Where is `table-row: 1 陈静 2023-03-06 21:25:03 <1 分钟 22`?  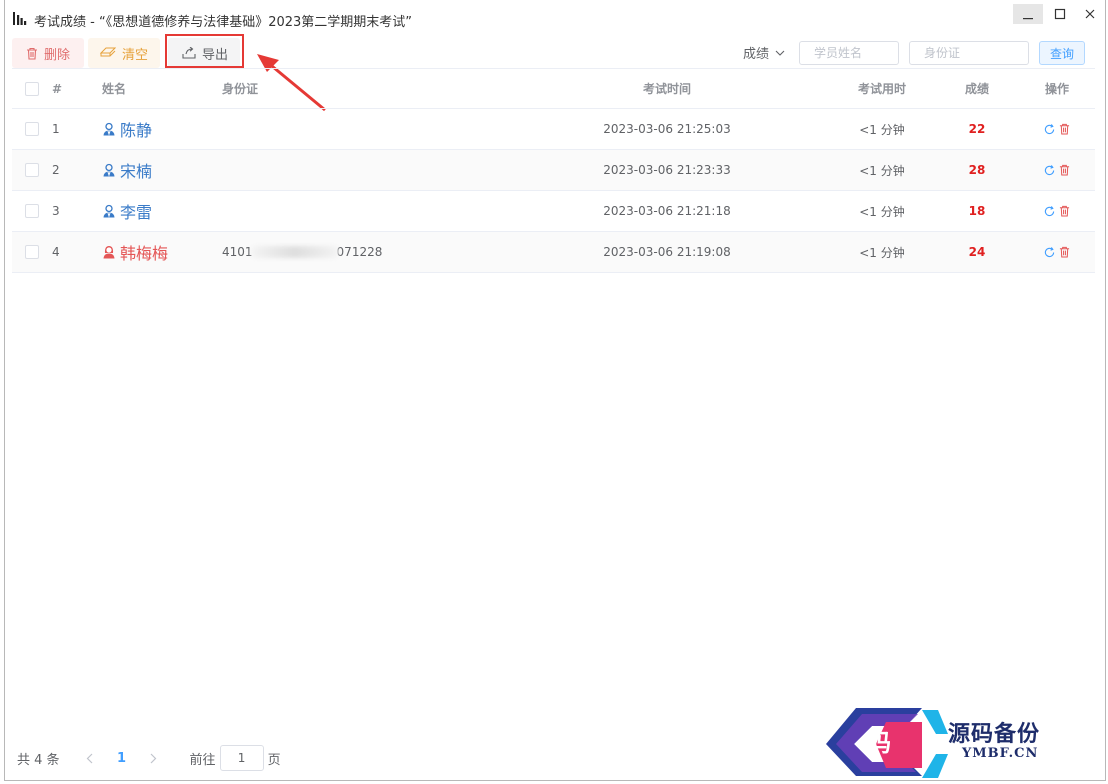 table-row: 1 陈静 2023-03-06 21:25:03 <1 分钟 22 is located at coordinates (553, 129).